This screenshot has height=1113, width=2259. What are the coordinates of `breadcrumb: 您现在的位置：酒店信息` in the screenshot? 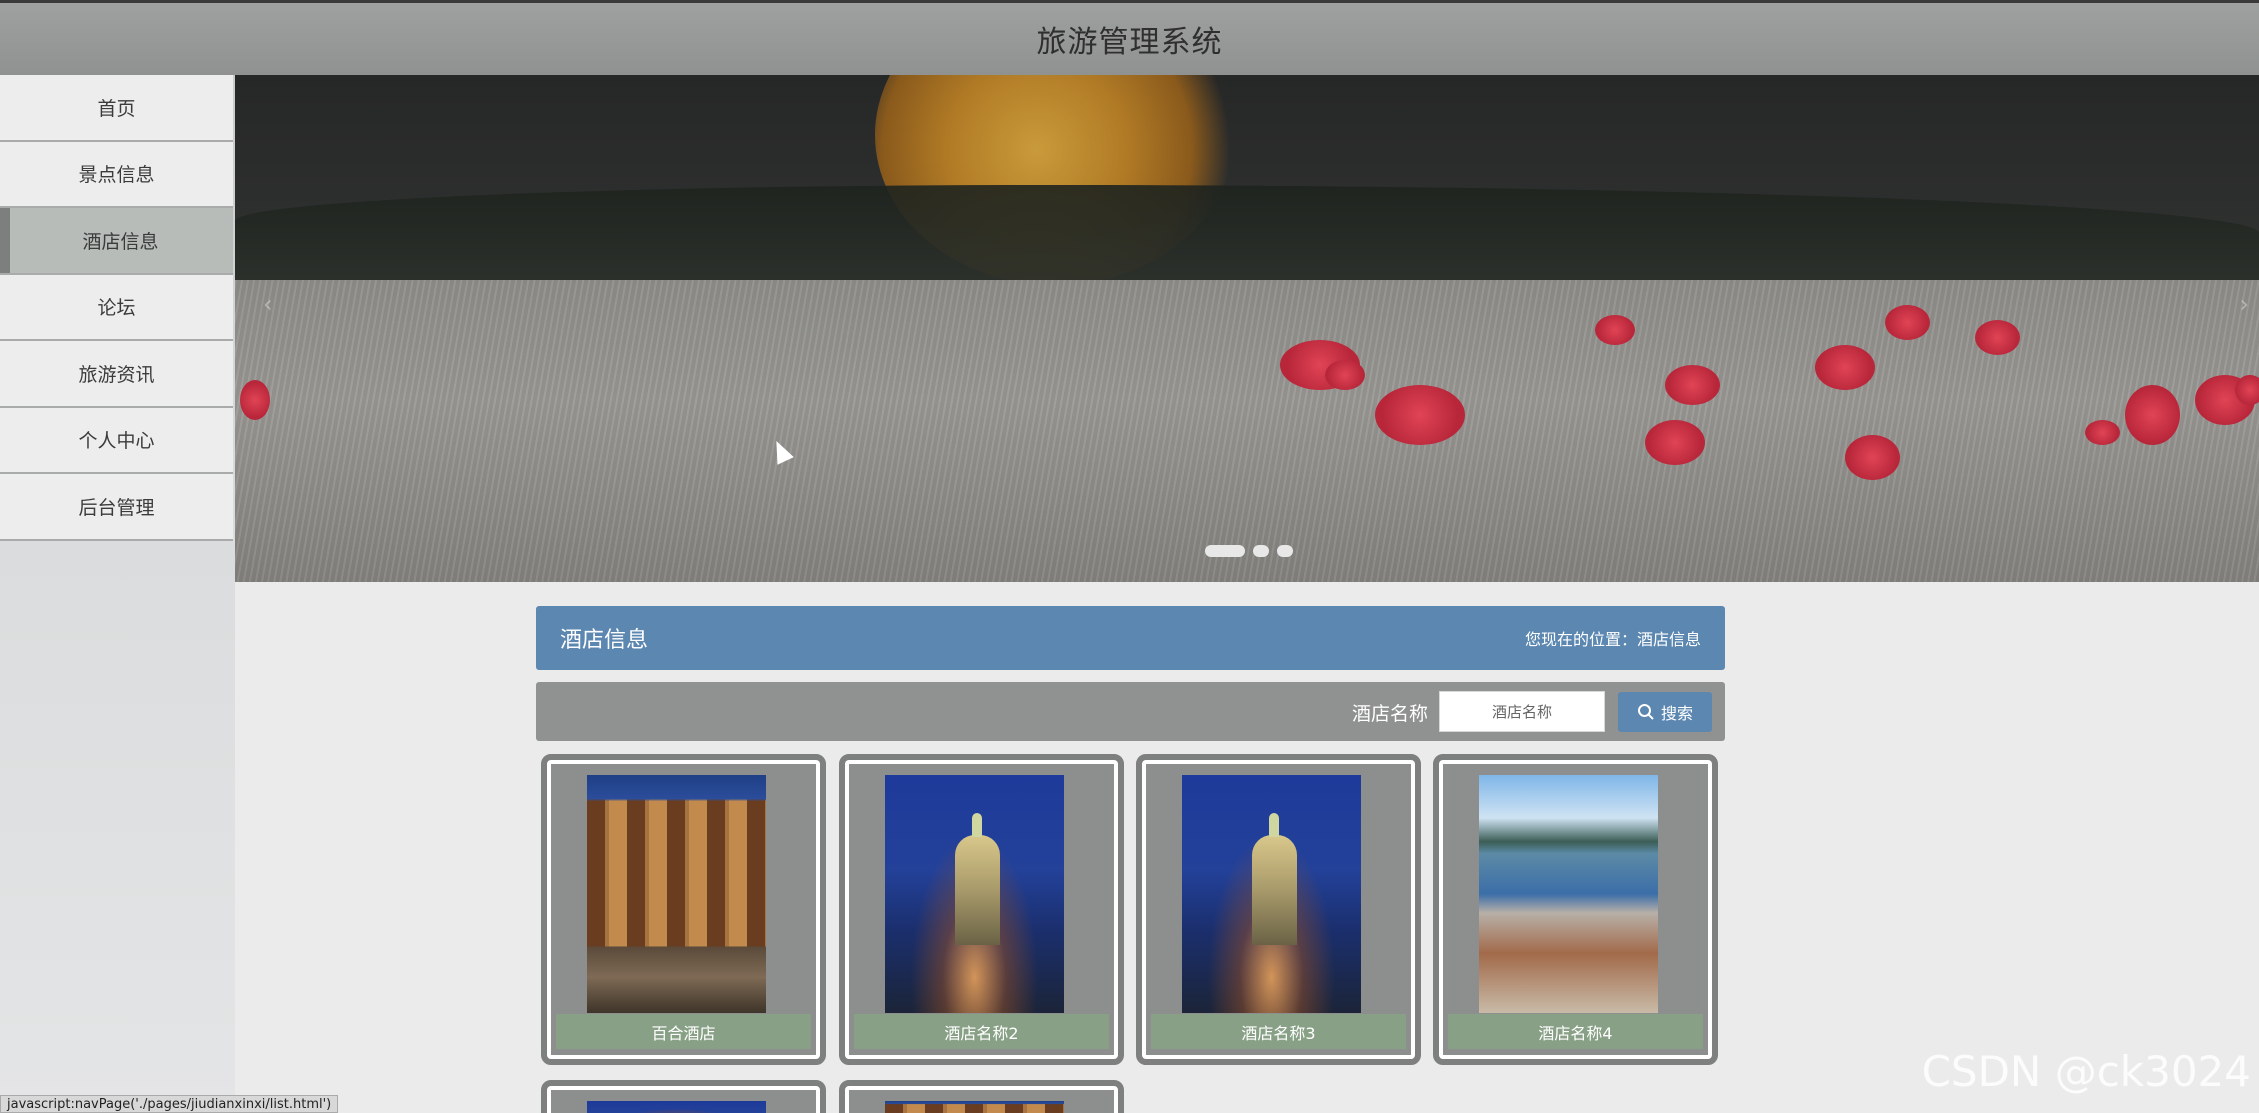 It's located at (1612, 639).